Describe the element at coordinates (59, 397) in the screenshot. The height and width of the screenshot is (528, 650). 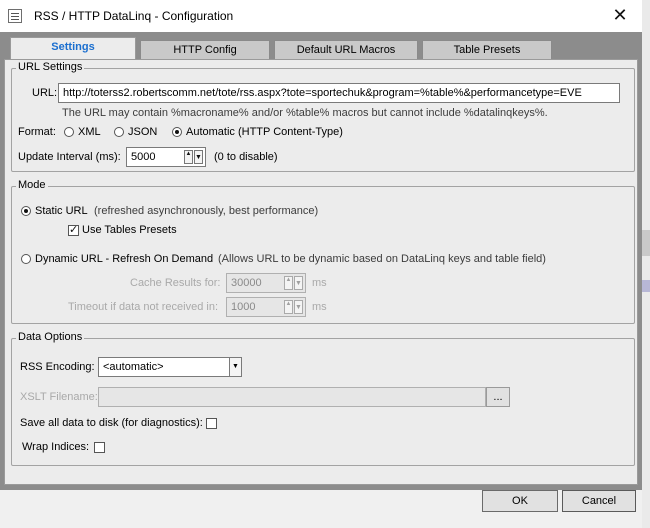
I see `xslt-filename-label: XSLT Filename:` at that location.